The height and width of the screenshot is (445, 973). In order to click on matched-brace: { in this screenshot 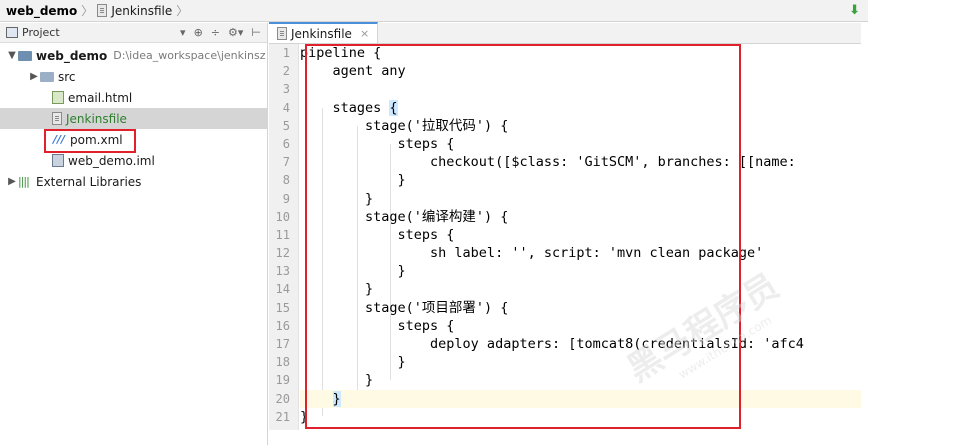, I will do `click(393, 107)`.